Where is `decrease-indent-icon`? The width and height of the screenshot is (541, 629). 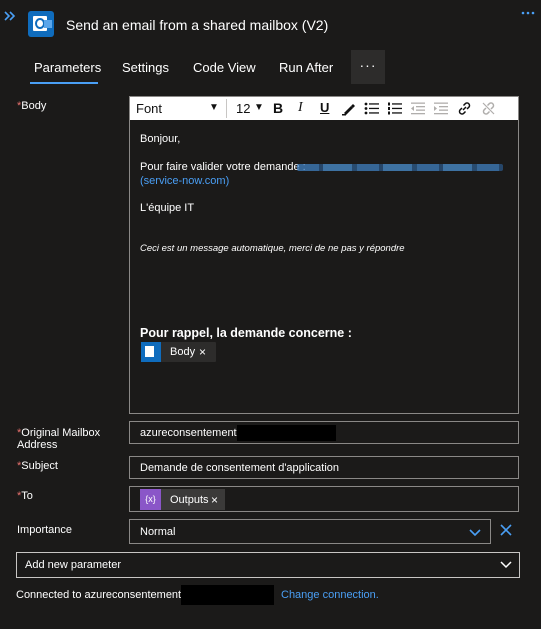
decrease-indent-icon is located at coordinates (418, 108).